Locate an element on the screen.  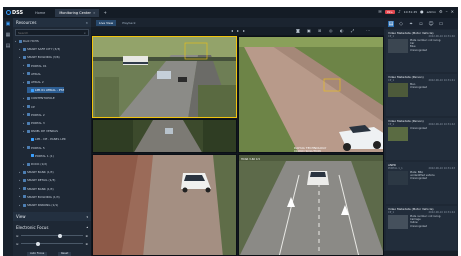
play-icon: ▸ is located at coordinates (238, 30).